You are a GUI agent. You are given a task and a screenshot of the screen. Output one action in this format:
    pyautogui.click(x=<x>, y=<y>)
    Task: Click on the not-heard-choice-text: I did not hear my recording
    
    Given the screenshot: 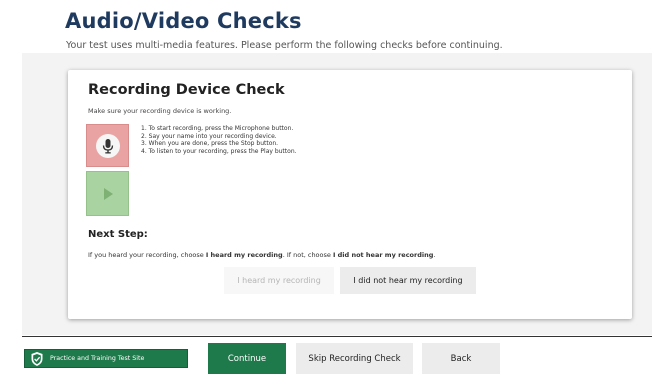 What is the action you would take?
    pyautogui.click(x=383, y=255)
    